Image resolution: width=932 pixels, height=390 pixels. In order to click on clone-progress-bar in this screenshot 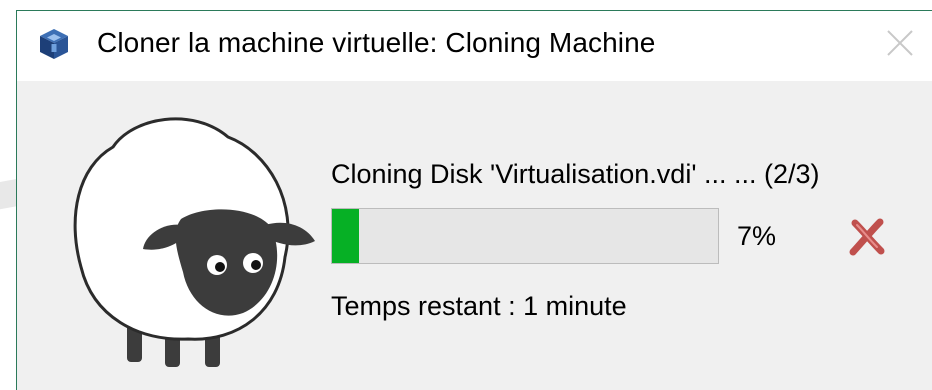, I will do `click(525, 236)`.